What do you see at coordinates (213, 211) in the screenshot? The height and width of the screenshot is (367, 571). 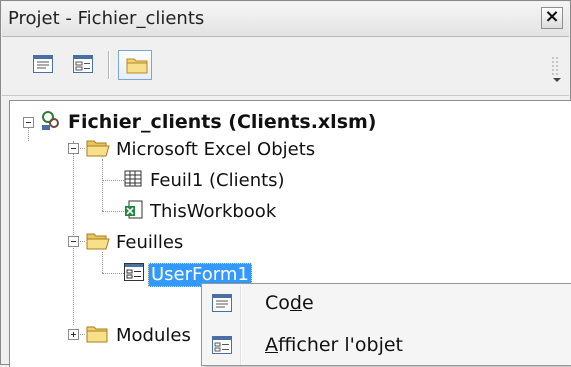 I see `workbook-label: ThisWorkbook` at bounding box center [213, 211].